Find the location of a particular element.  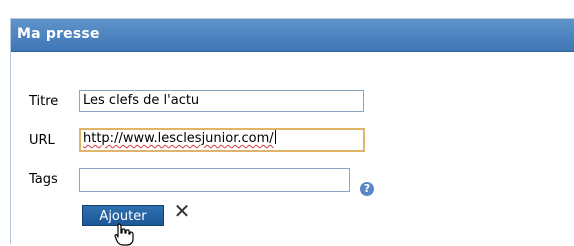

tags-label: Tags is located at coordinates (43, 179).